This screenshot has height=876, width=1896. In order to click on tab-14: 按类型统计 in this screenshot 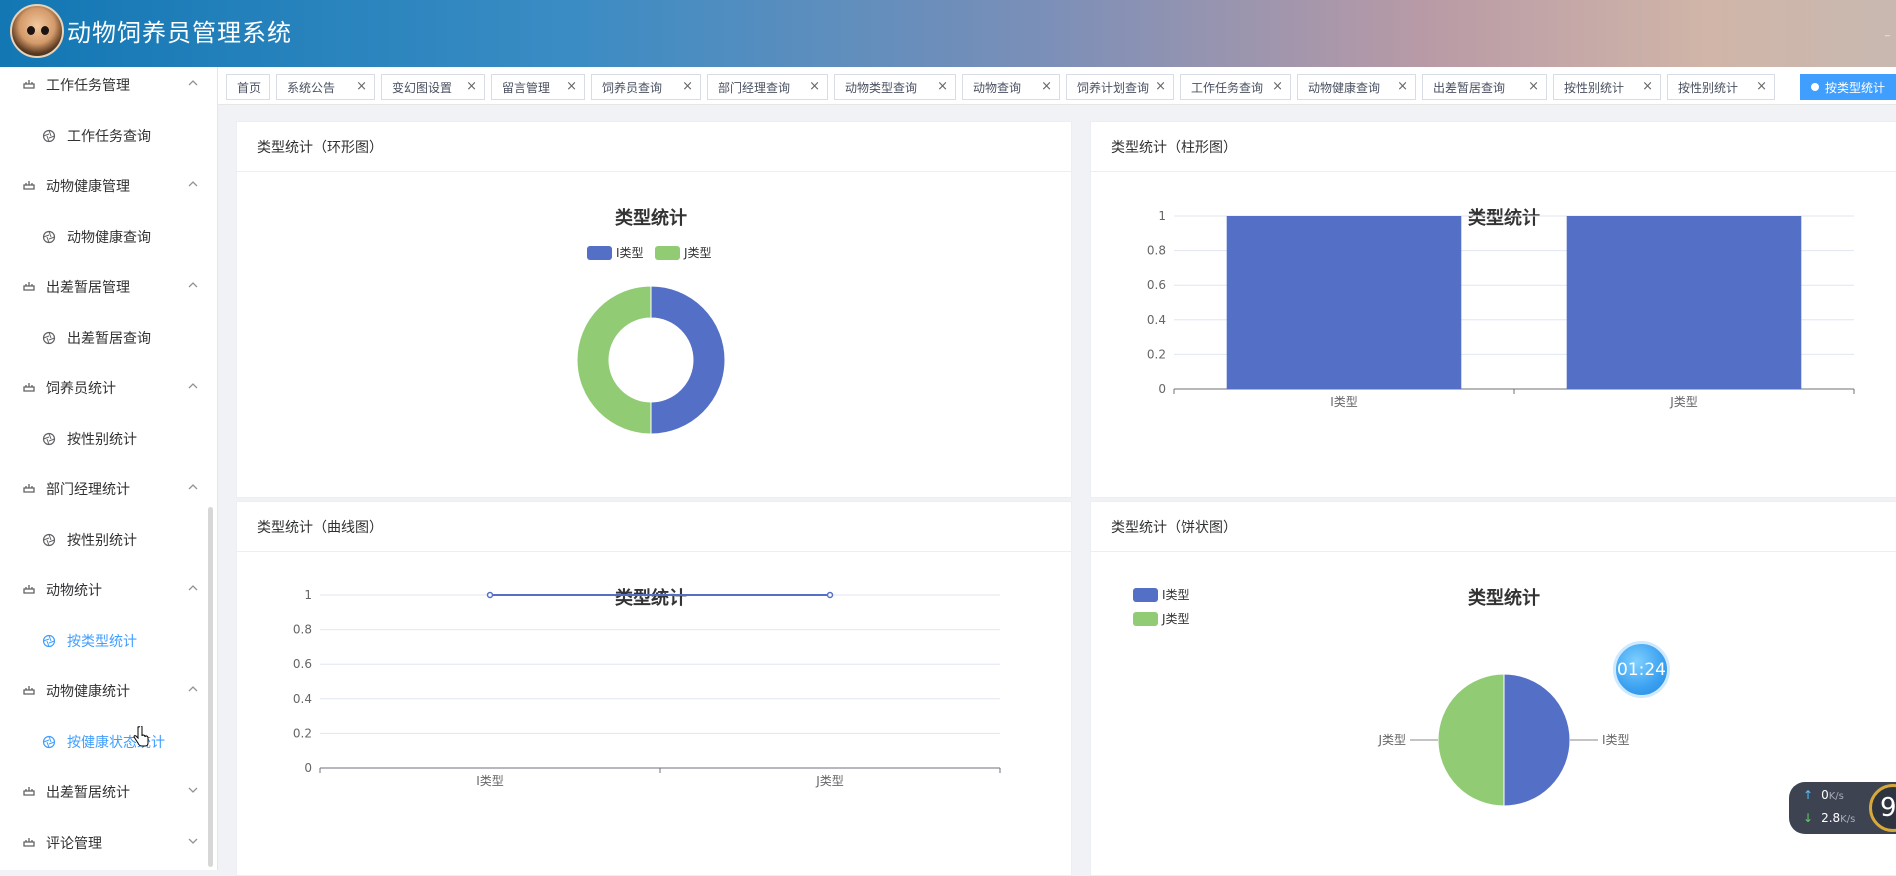, I will do `click(1848, 87)`.